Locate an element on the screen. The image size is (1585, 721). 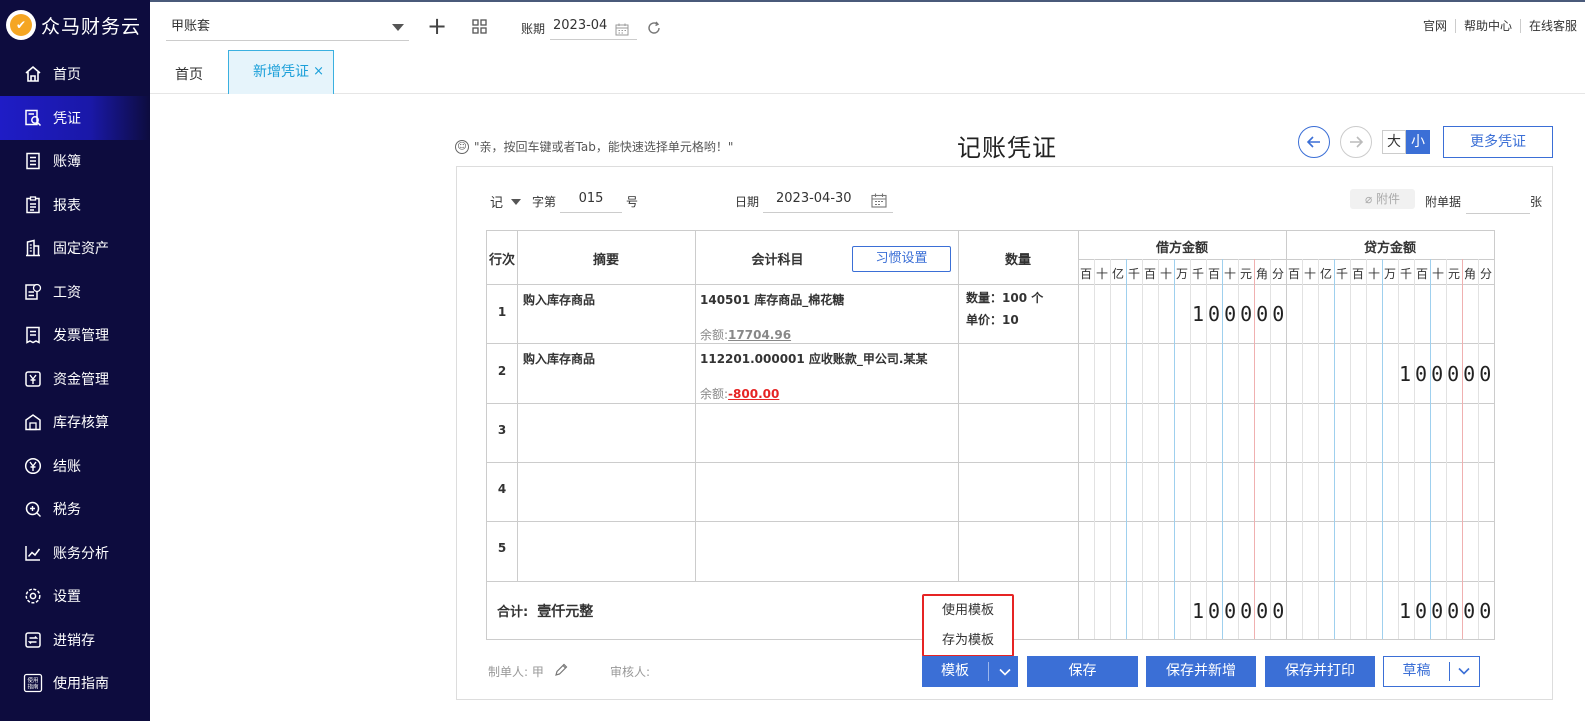
sidebar-item-settings: 设置 is located at coordinates (75, 596).